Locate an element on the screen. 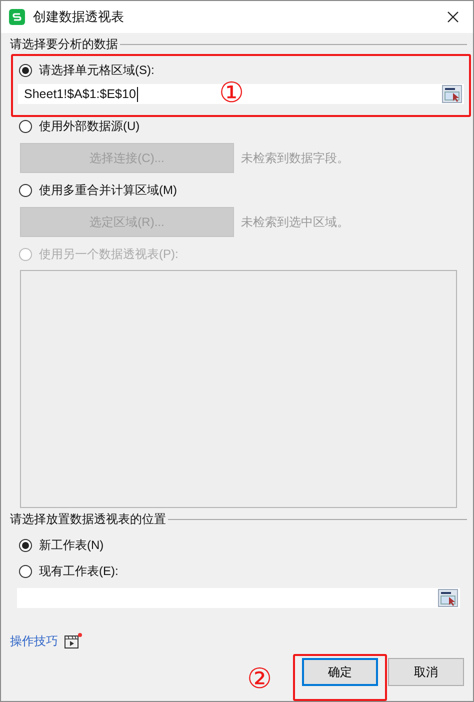 This screenshot has height=702, width=474. video-icon is located at coordinates (73, 641).